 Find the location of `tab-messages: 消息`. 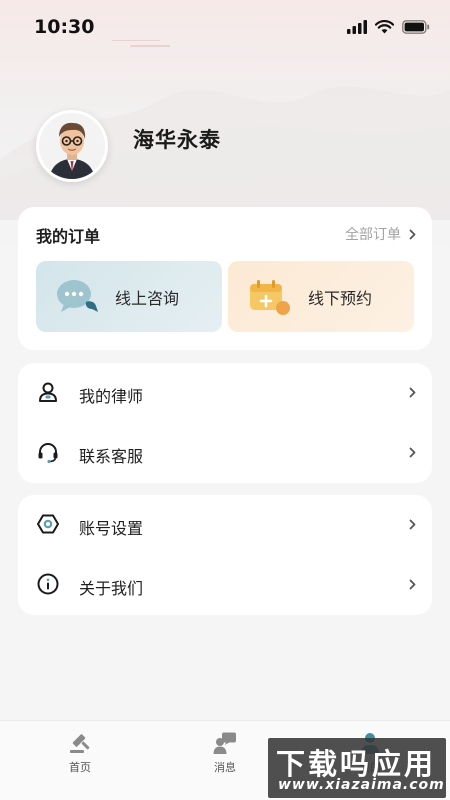

tab-messages: 消息 is located at coordinates (225, 753).